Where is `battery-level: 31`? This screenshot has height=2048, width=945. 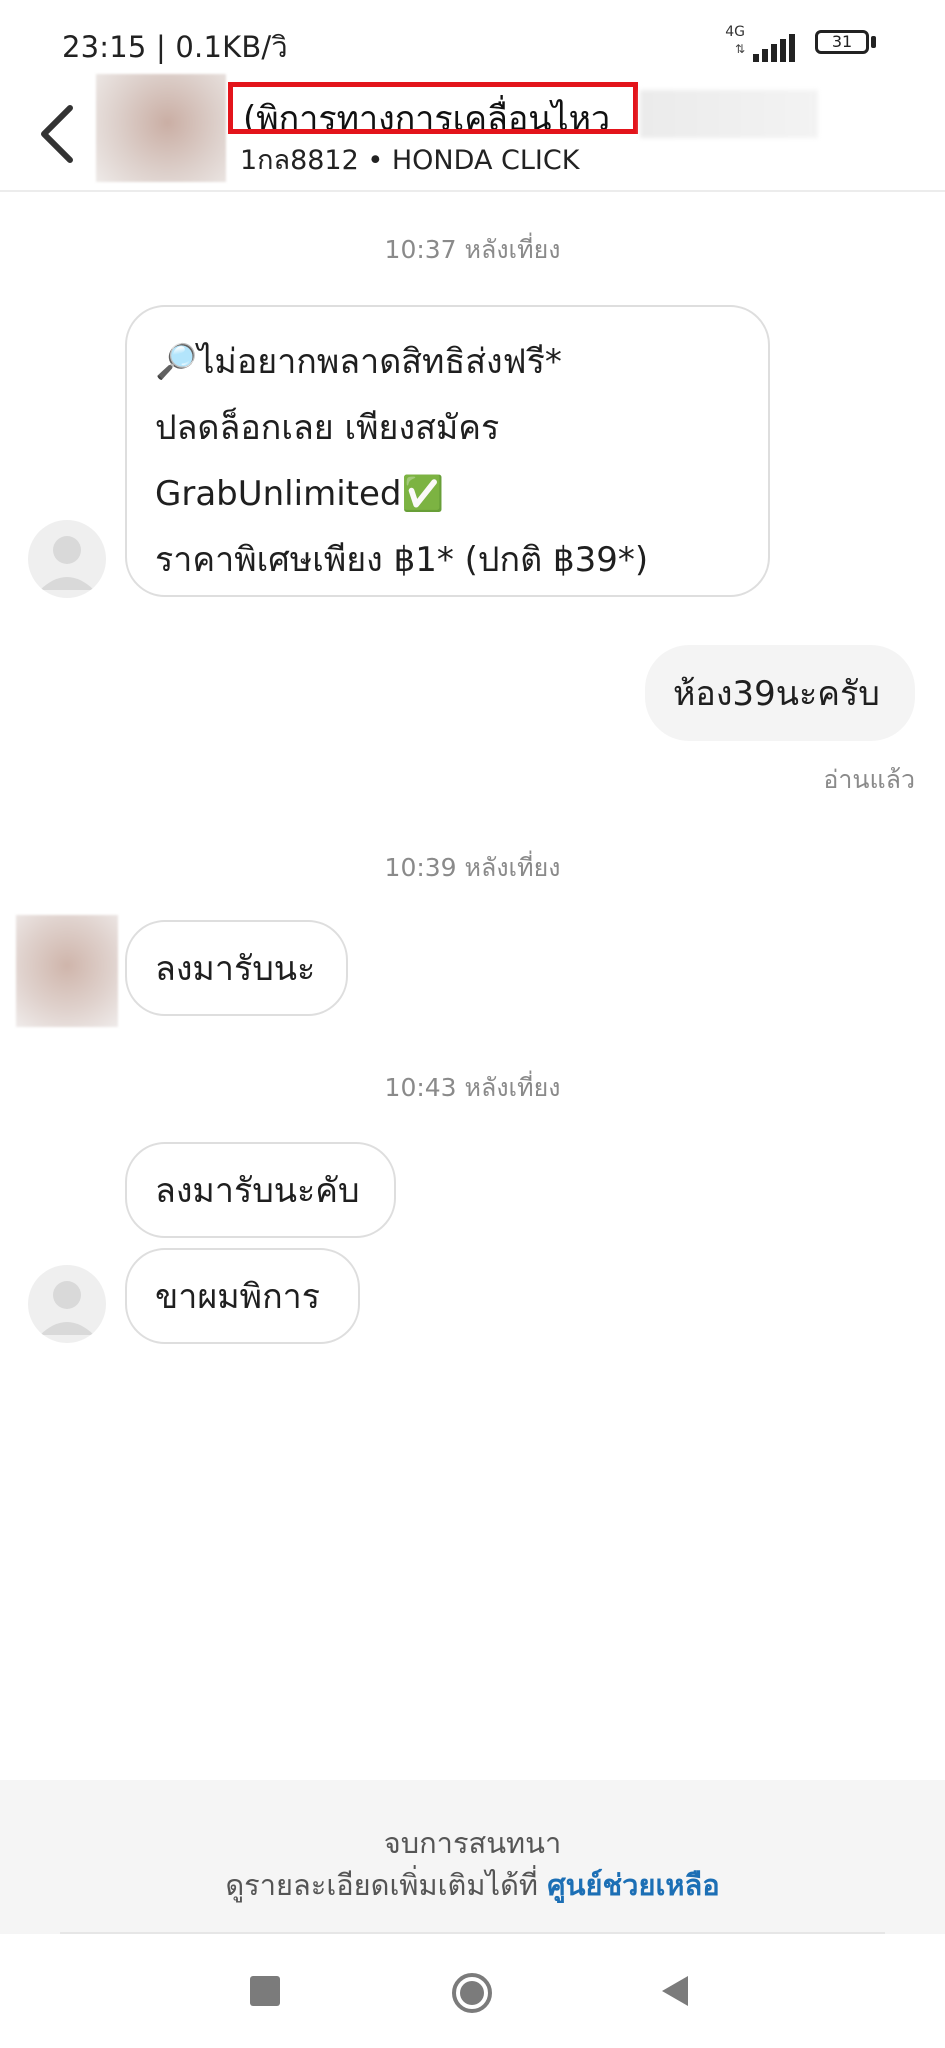 battery-level: 31 is located at coordinates (842, 41).